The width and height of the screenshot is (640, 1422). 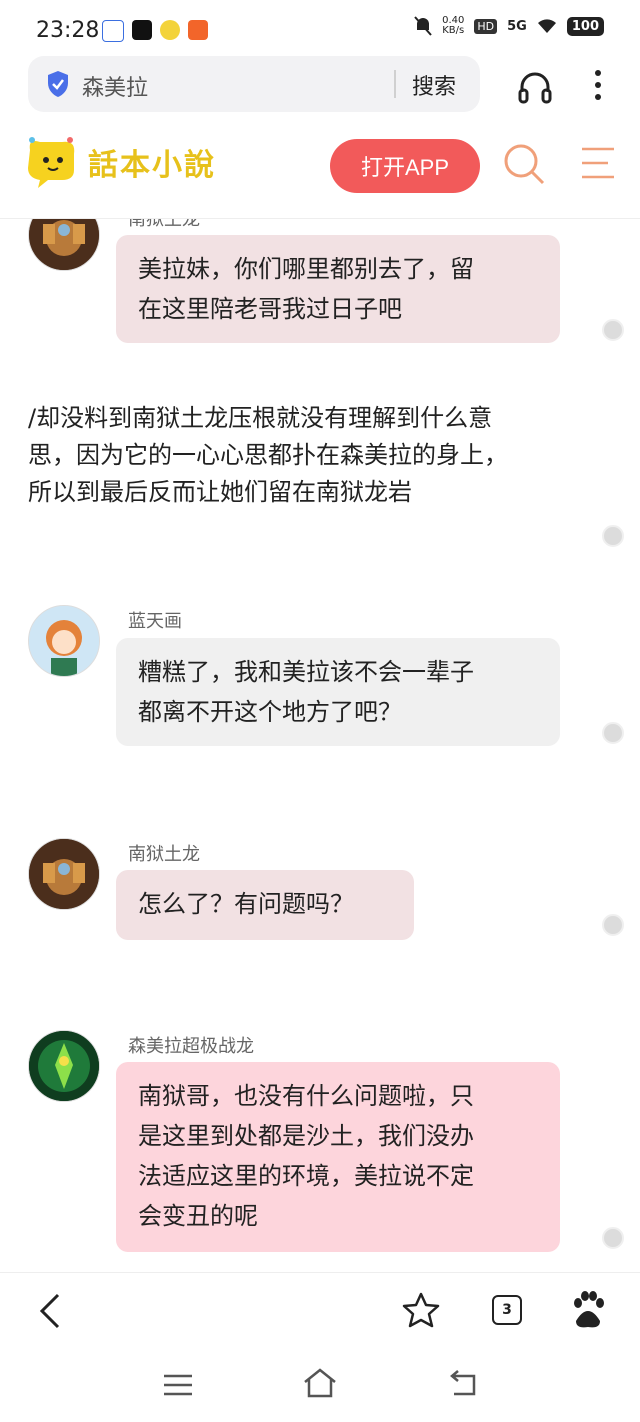 What do you see at coordinates (306, 1176) in the screenshot?
I see `chat-line: 法适应这里的环境，美拉说不定` at bounding box center [306, 1176].